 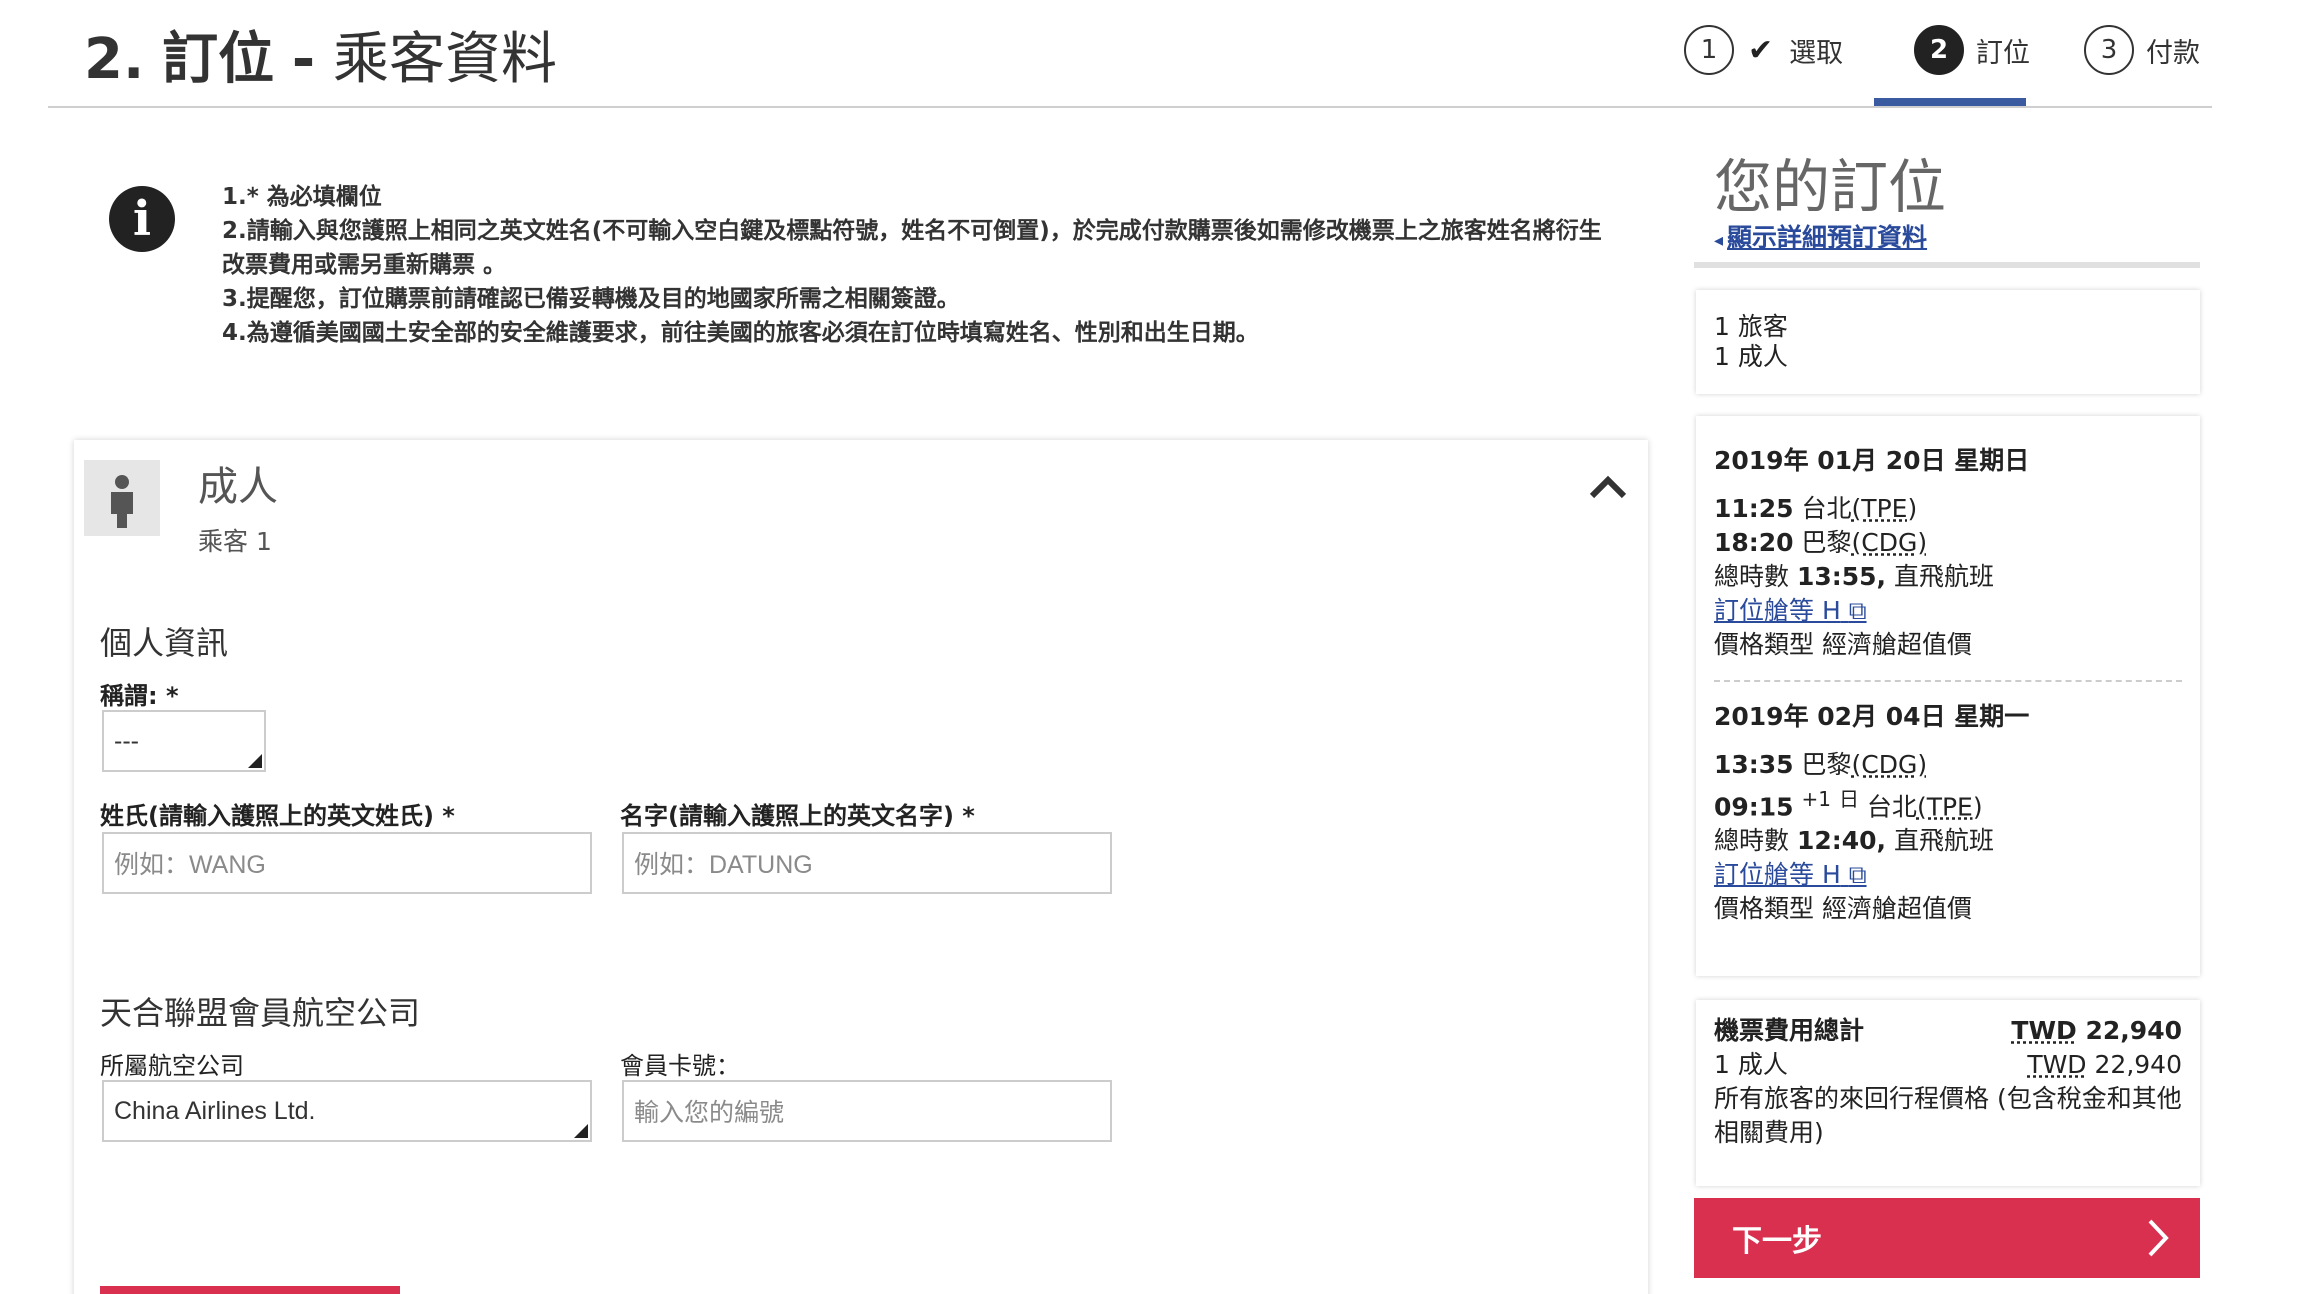 I want to click on outbound-dep-code: (TPE), so click(x=1884, y=508).